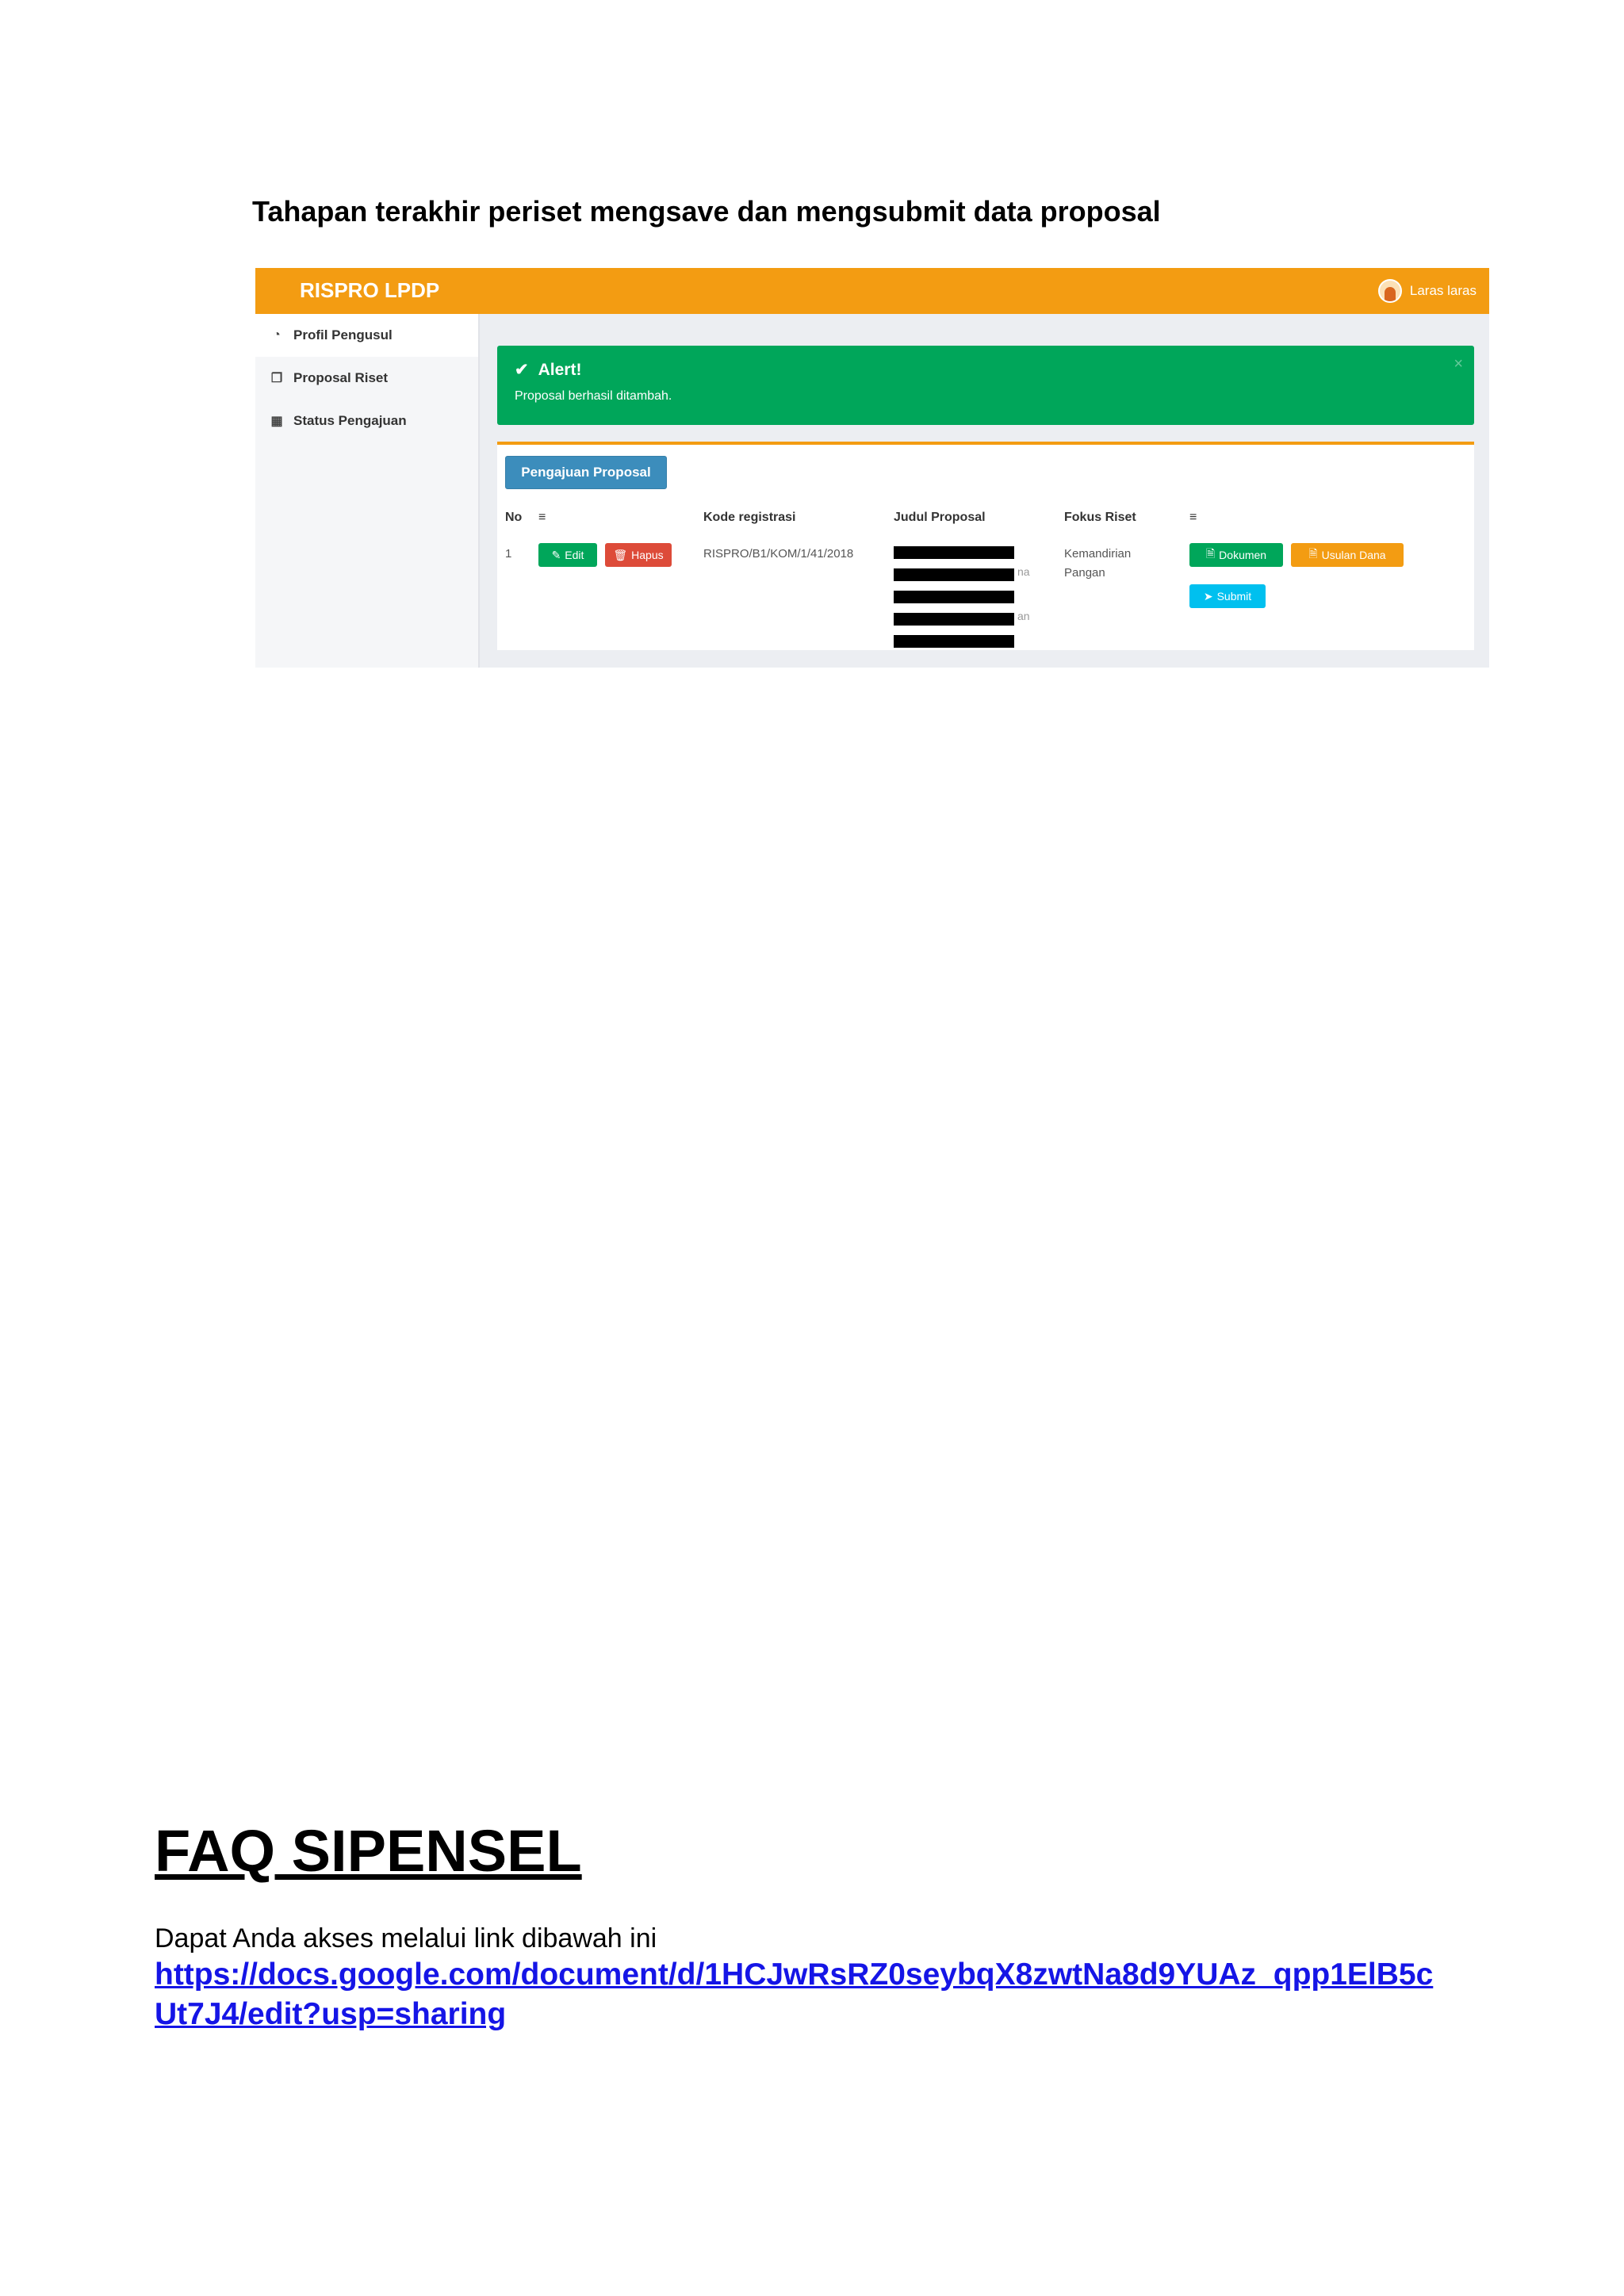 The image size is (1624, 2296). What do you see at coordinates (341, 378) in the screenshot?
I see `sidebar-item-label: Proposal Riset` at bounding box center [341, 378].